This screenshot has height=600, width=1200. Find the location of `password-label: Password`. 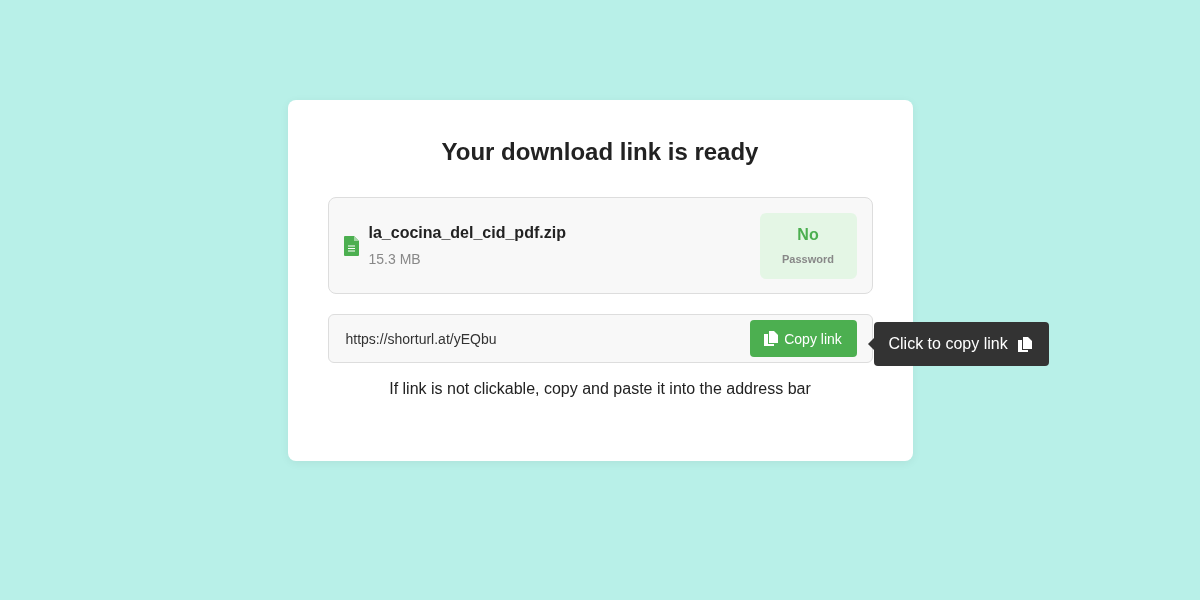

password-label: Password is located at coordinates (808, 259).